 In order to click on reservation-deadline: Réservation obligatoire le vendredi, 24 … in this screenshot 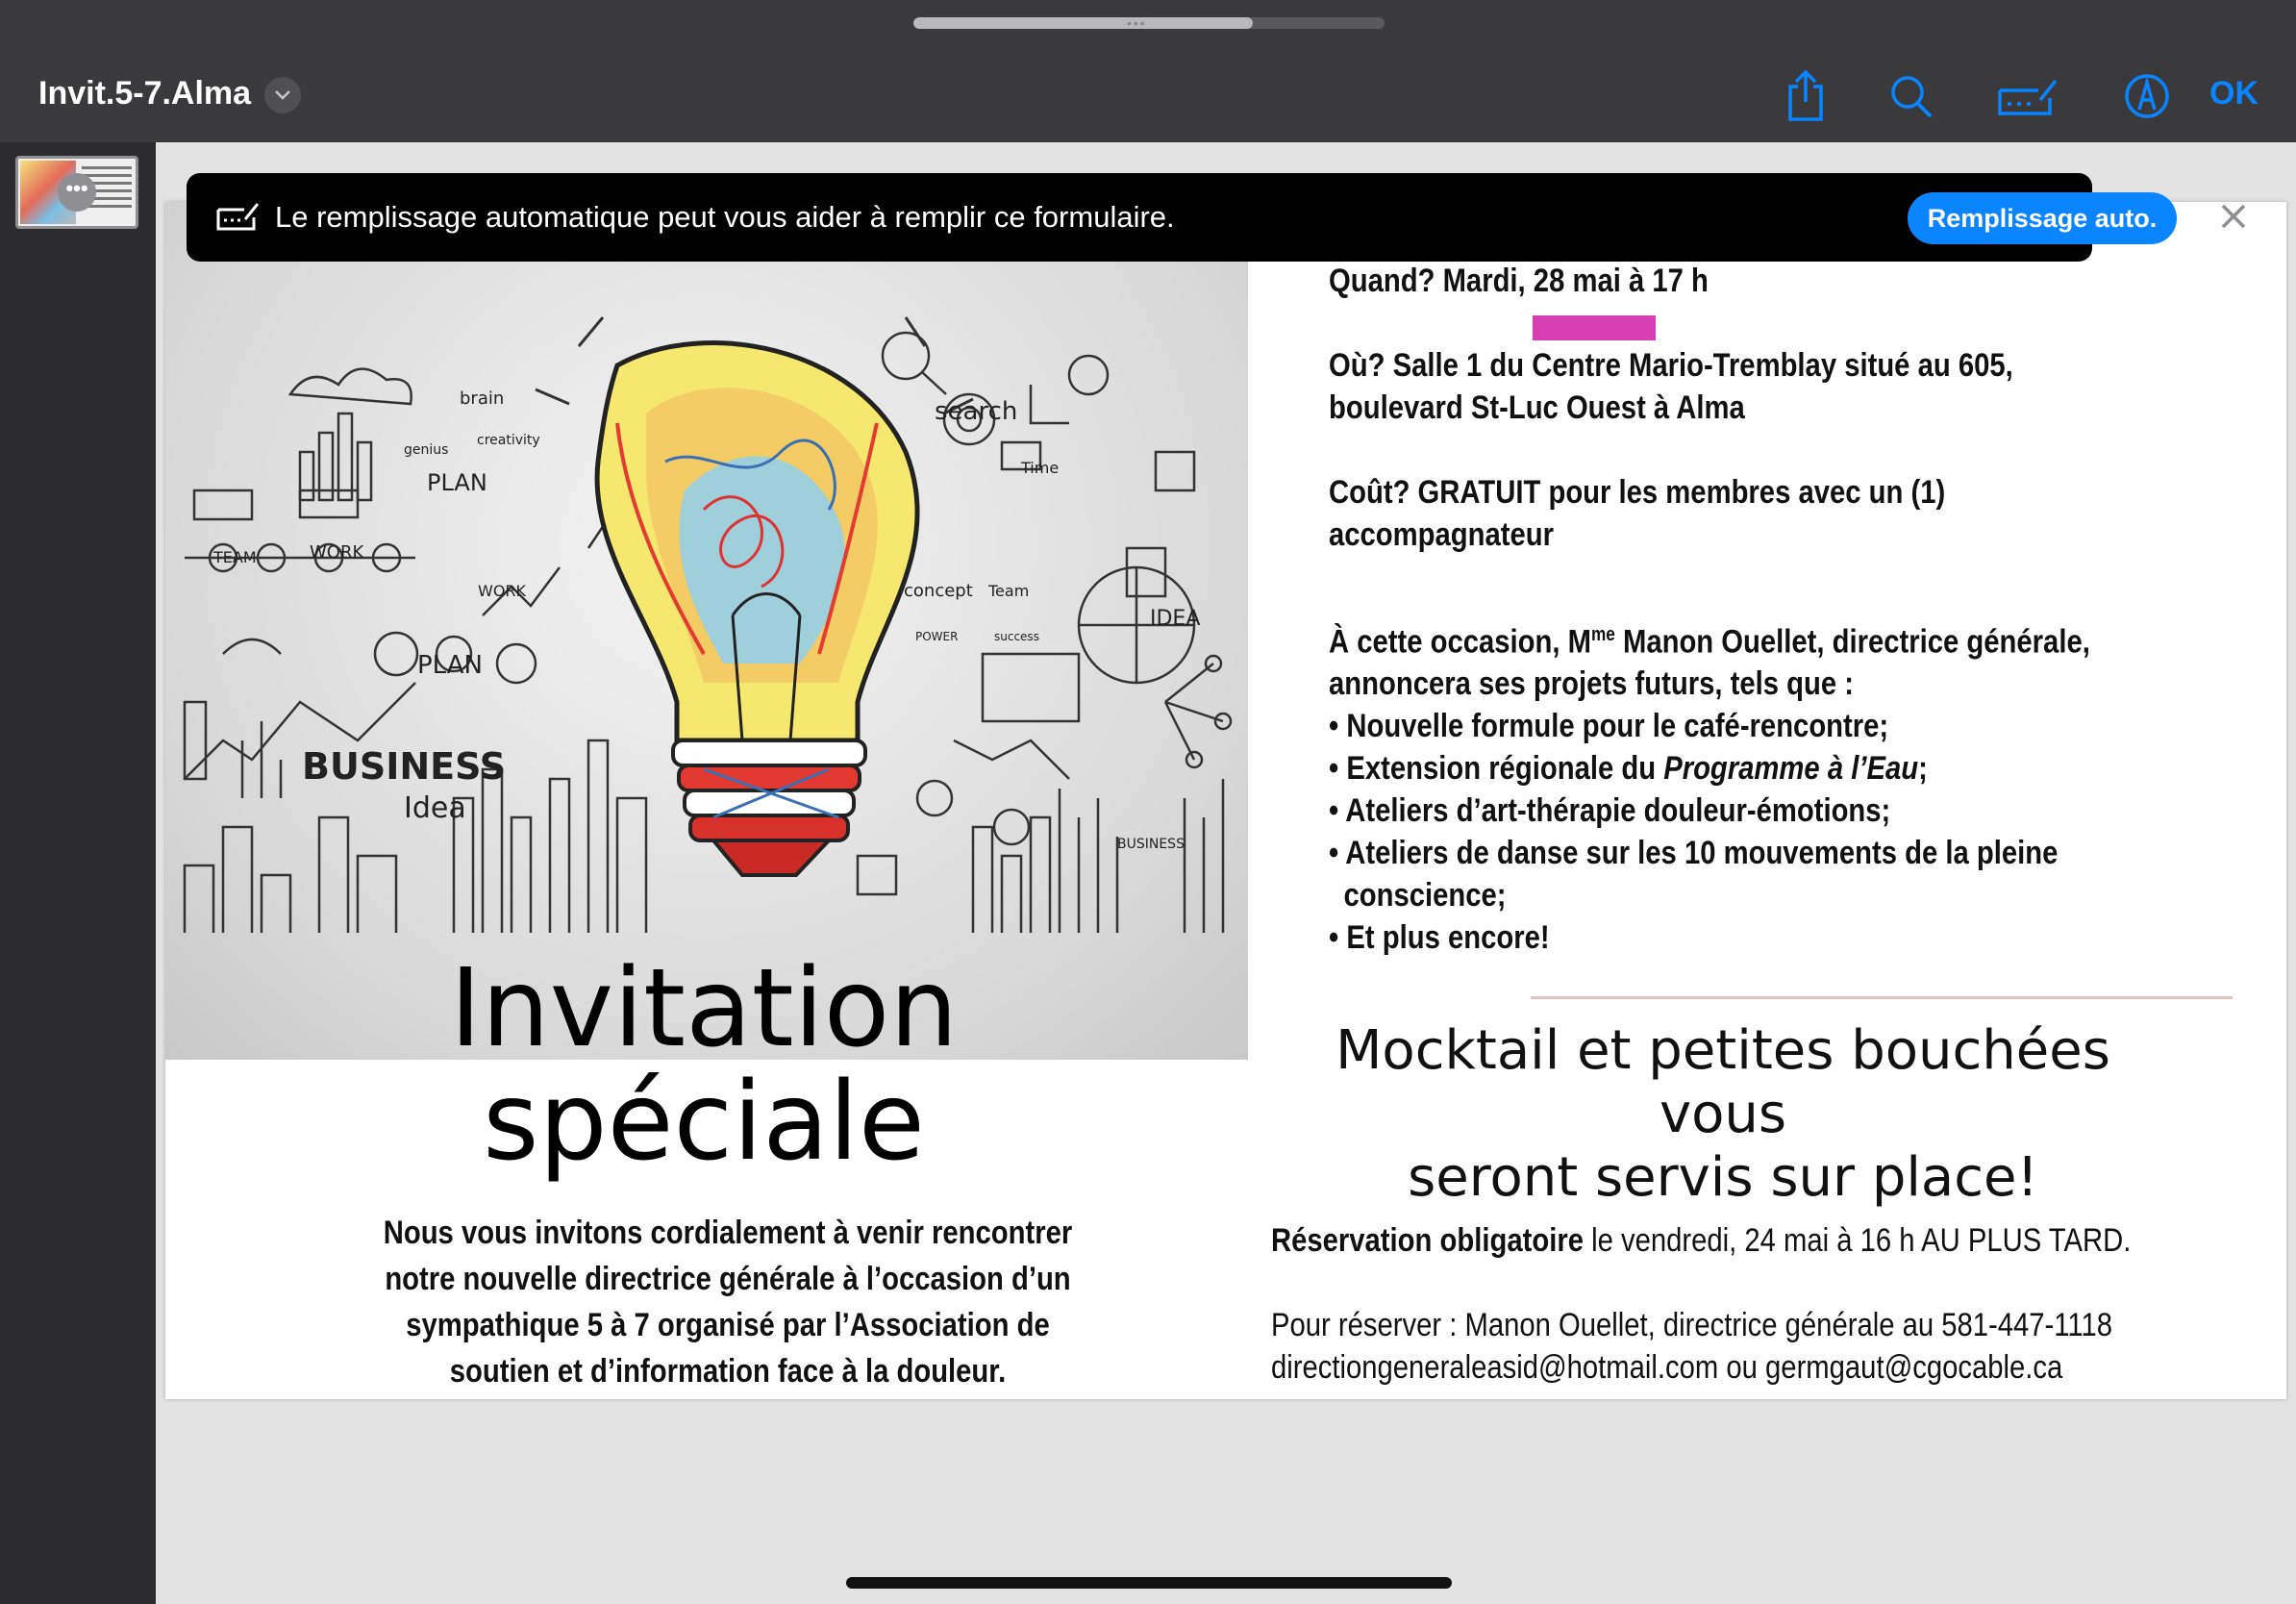, I will do `click(1701, 1240)`.